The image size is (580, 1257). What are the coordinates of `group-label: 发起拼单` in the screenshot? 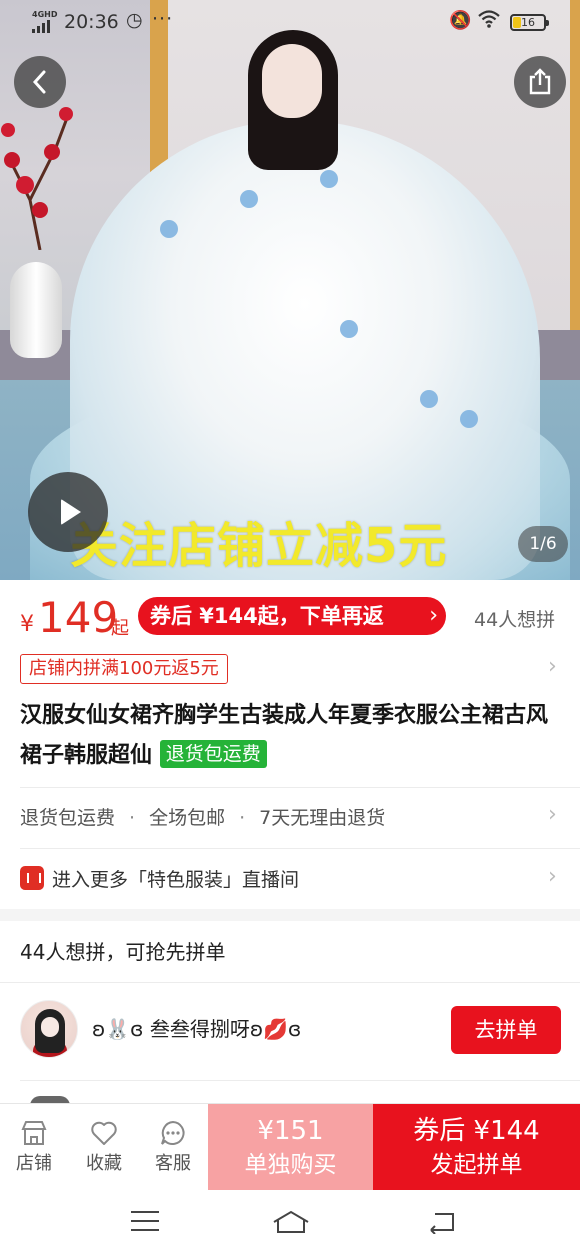 It's located at (476, 1165).